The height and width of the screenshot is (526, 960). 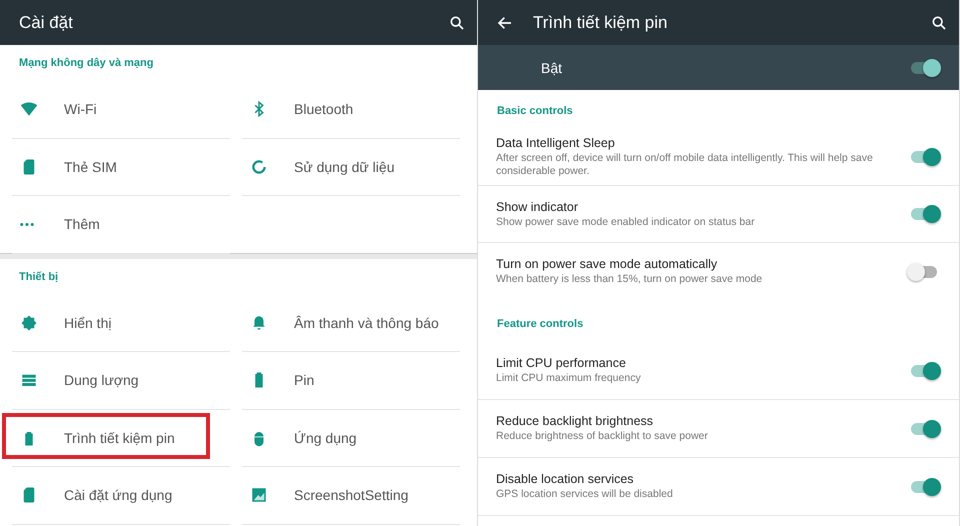 What do you see at coordinates (29, 323) in the screenshot?
I see `brightness-icon` at bounding box center [29, 323].